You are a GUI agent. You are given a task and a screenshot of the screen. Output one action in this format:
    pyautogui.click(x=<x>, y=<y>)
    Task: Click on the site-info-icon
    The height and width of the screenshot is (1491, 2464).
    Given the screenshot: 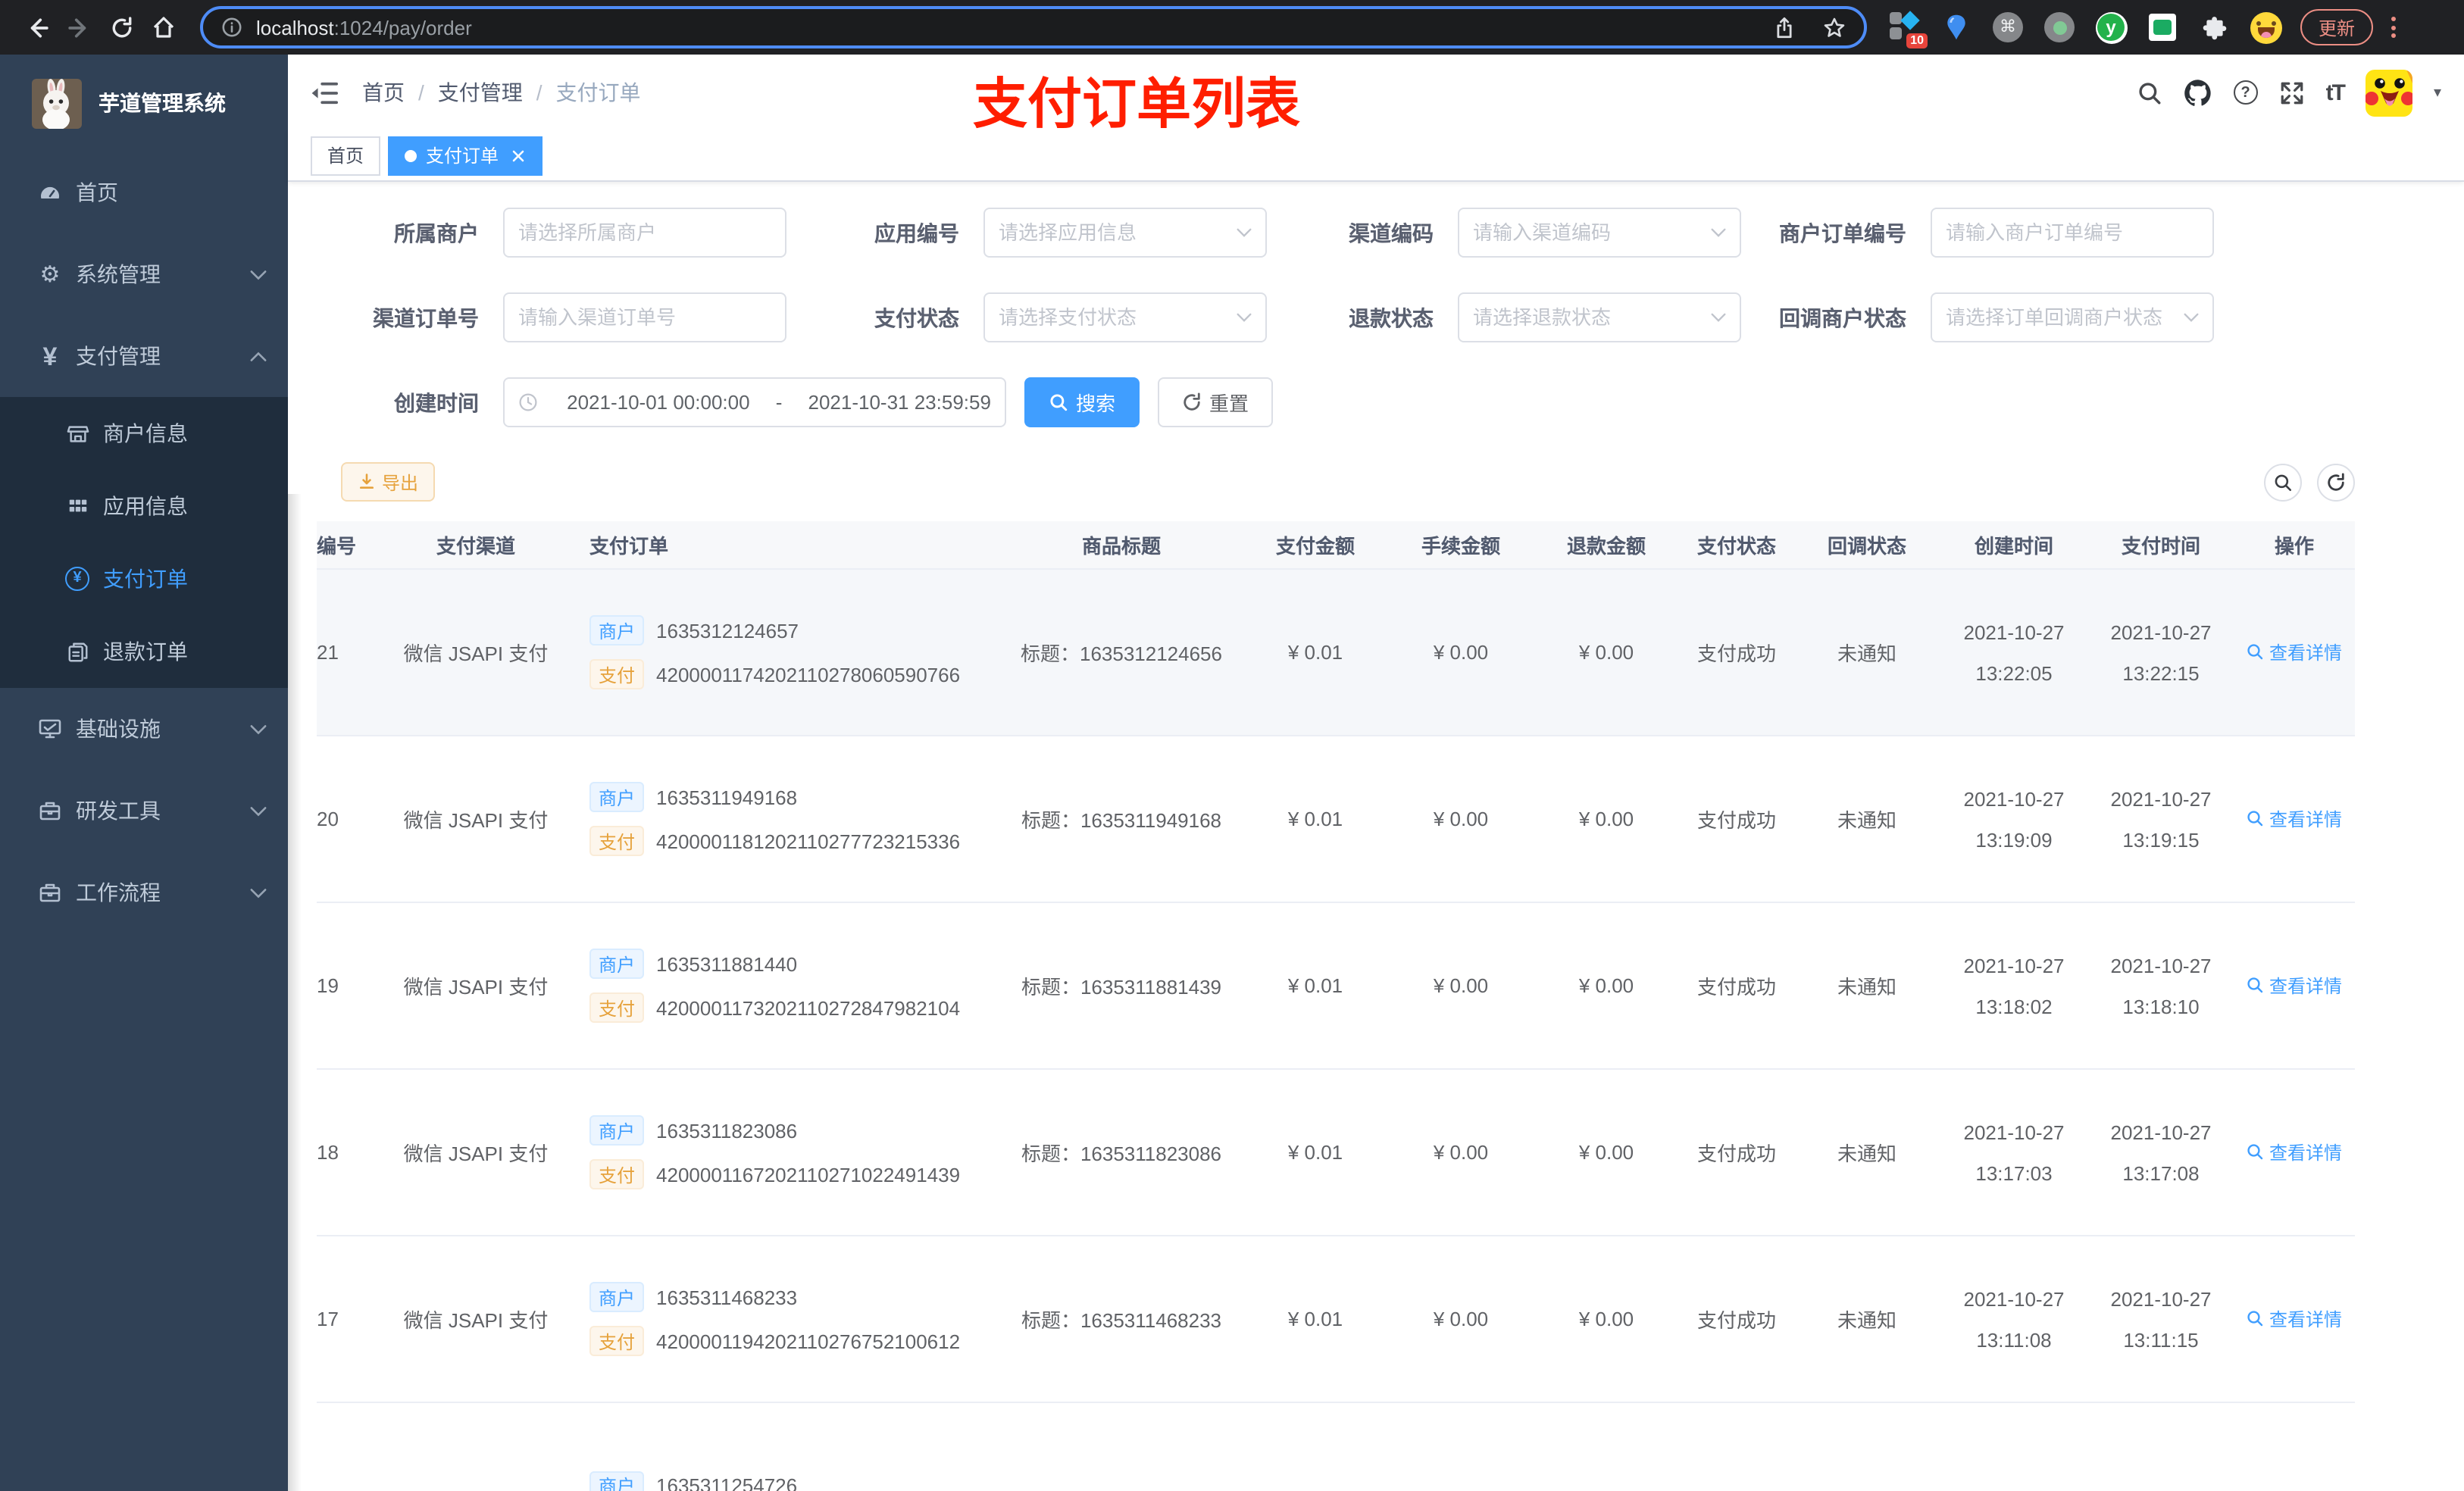 What is the action you would take?
    pyautogui.click(x=231, y=27)
    